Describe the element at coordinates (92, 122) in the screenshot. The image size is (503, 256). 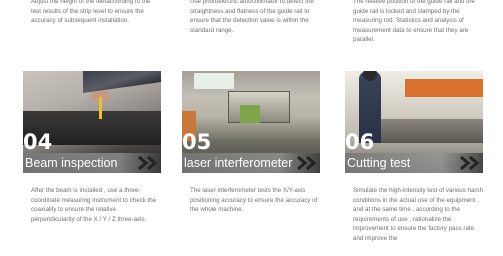
I see `beam-inspection-card: 04 Beam inspection` at that location.